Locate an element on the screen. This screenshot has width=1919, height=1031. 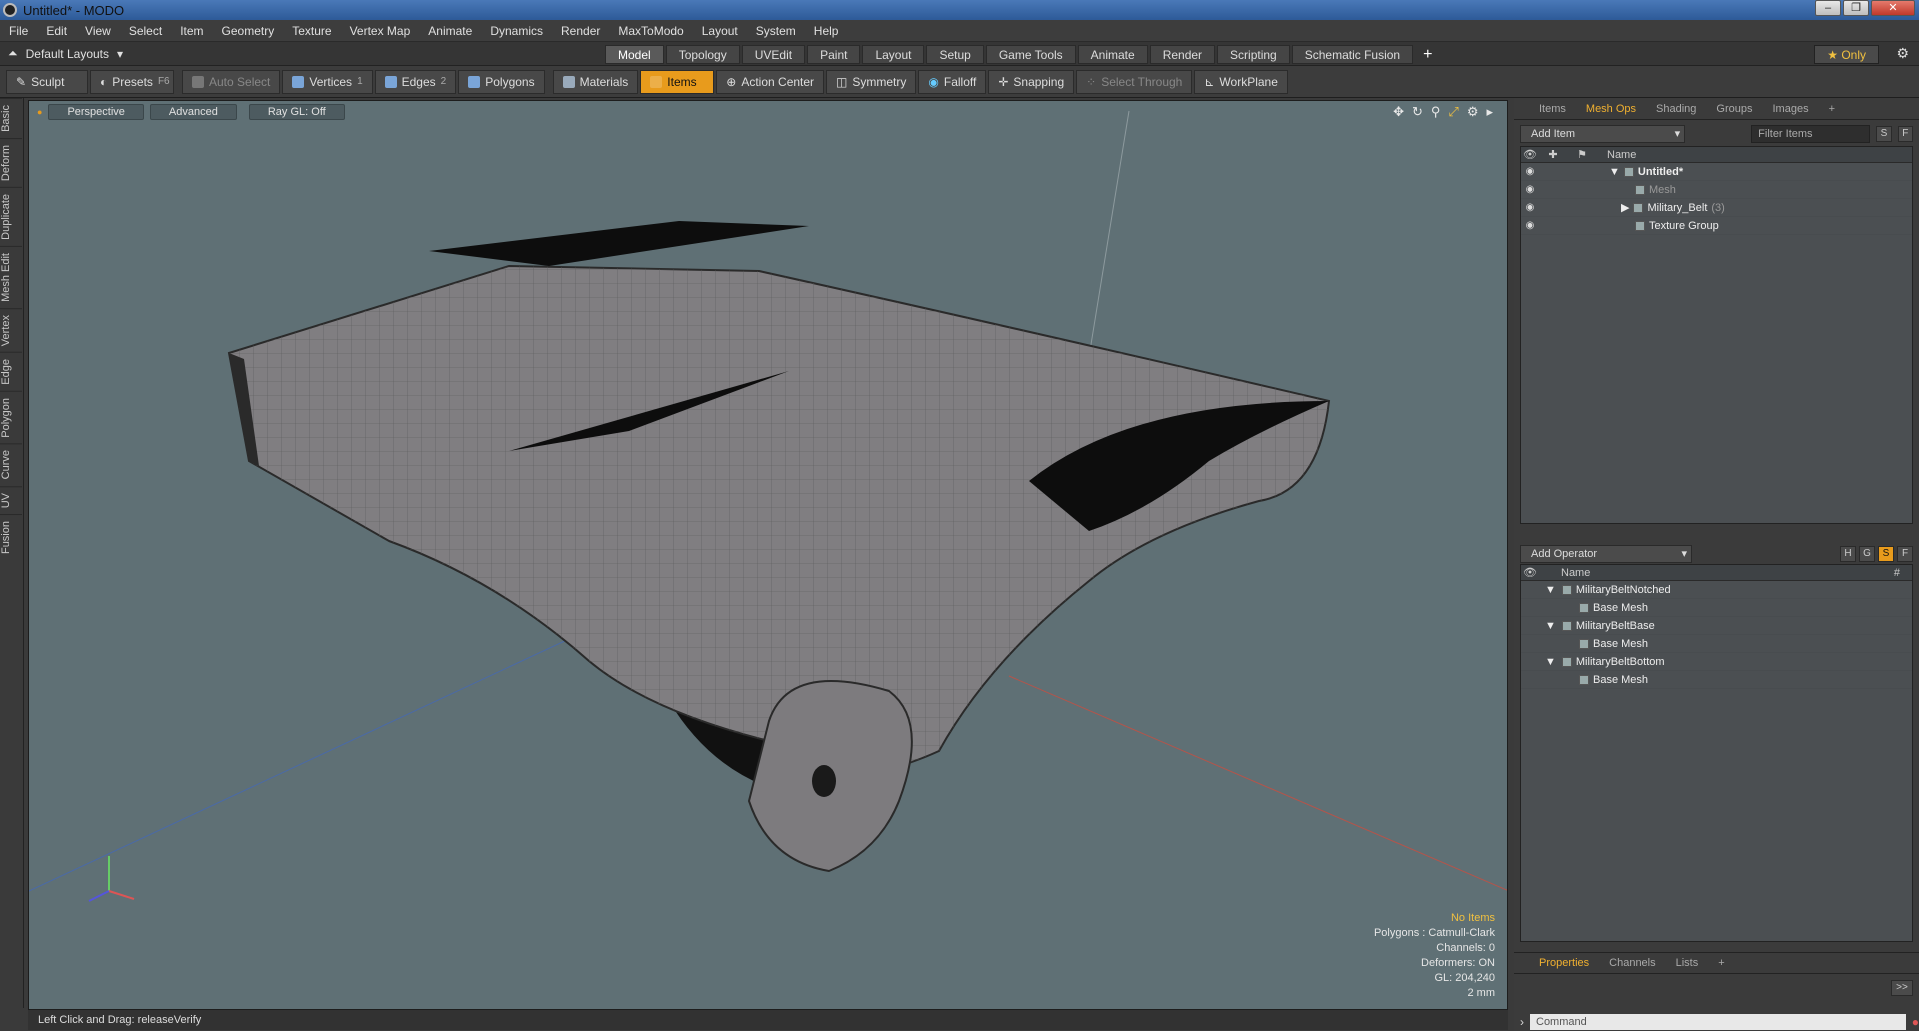
f-toggle-button: F is located at coordinates (1905, 554).